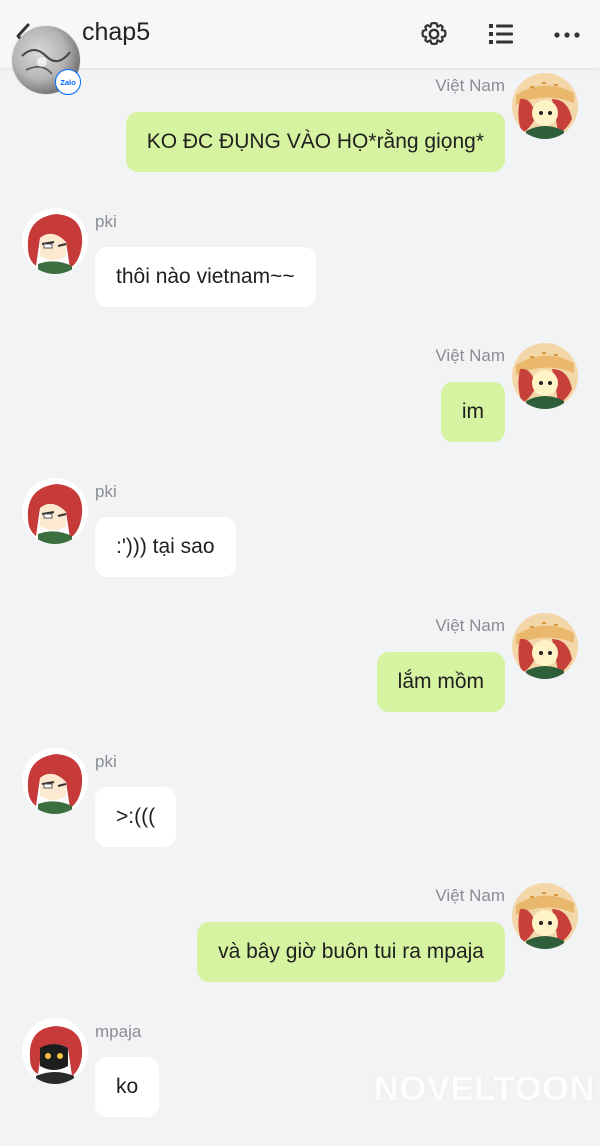  I want to click on message-bubble: ko, so click(127, 1087).